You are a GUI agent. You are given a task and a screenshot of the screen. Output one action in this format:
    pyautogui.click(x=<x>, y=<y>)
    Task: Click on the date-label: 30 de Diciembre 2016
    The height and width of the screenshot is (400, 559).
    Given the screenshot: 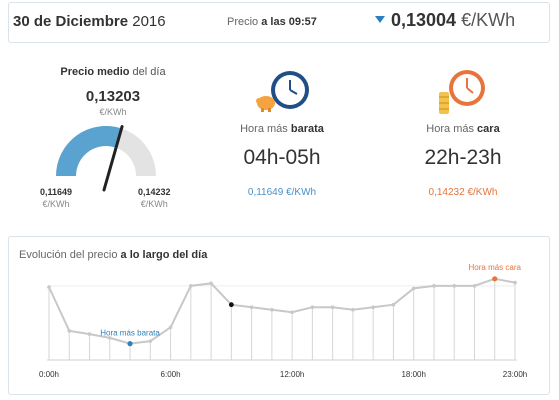 What is the action you would take?
    pyautogui.click(x=89, y=21)
    